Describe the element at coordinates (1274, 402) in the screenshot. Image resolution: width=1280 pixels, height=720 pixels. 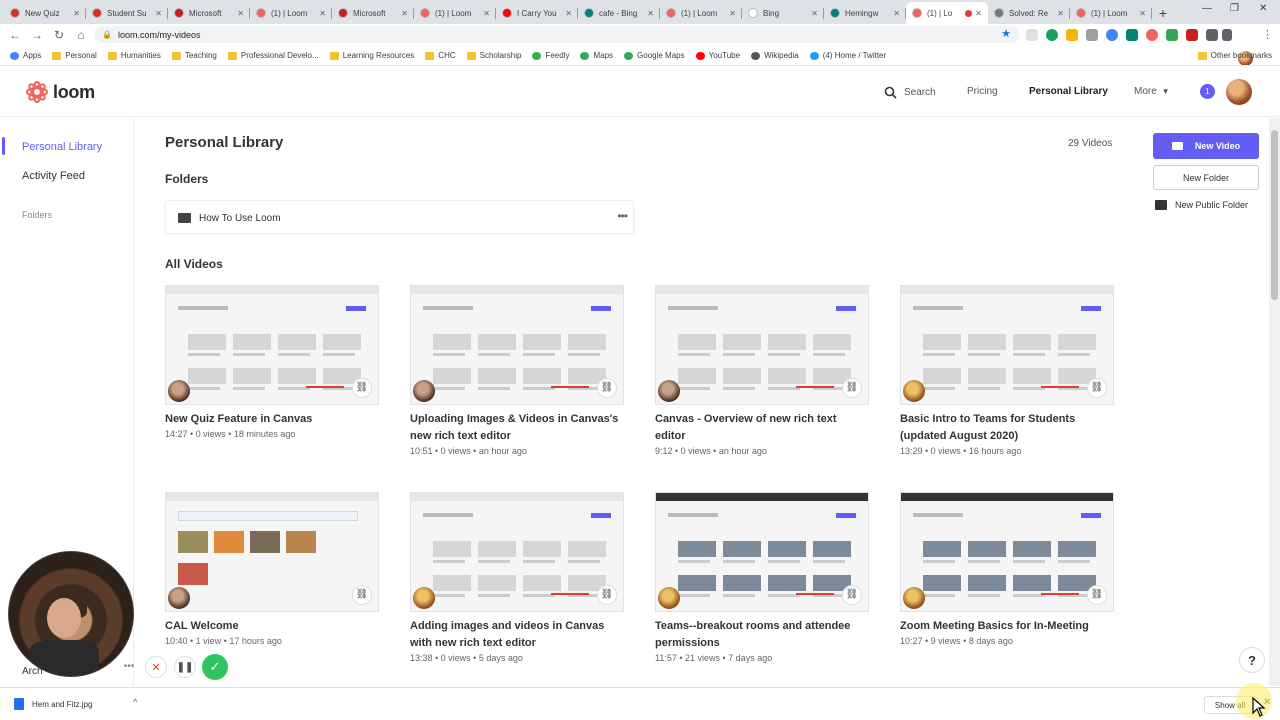
I see `page-scrollbar` at that location.